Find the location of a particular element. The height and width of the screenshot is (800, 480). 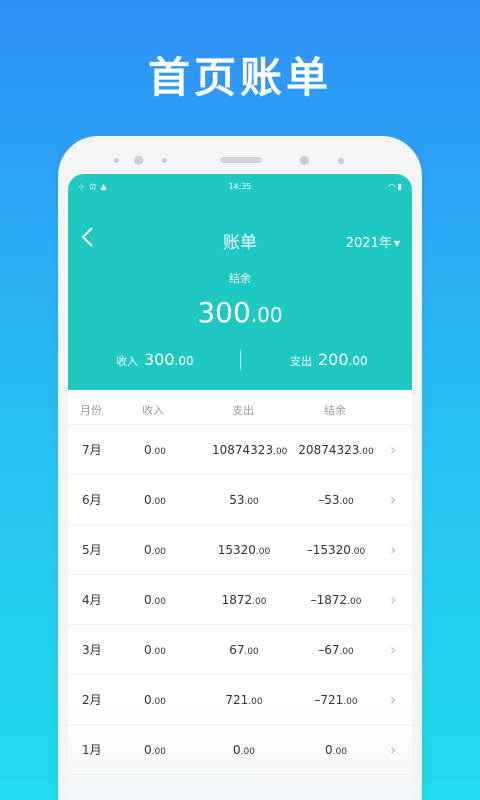

balance-cell: –15320.00 is located at coordinates (336, 551).